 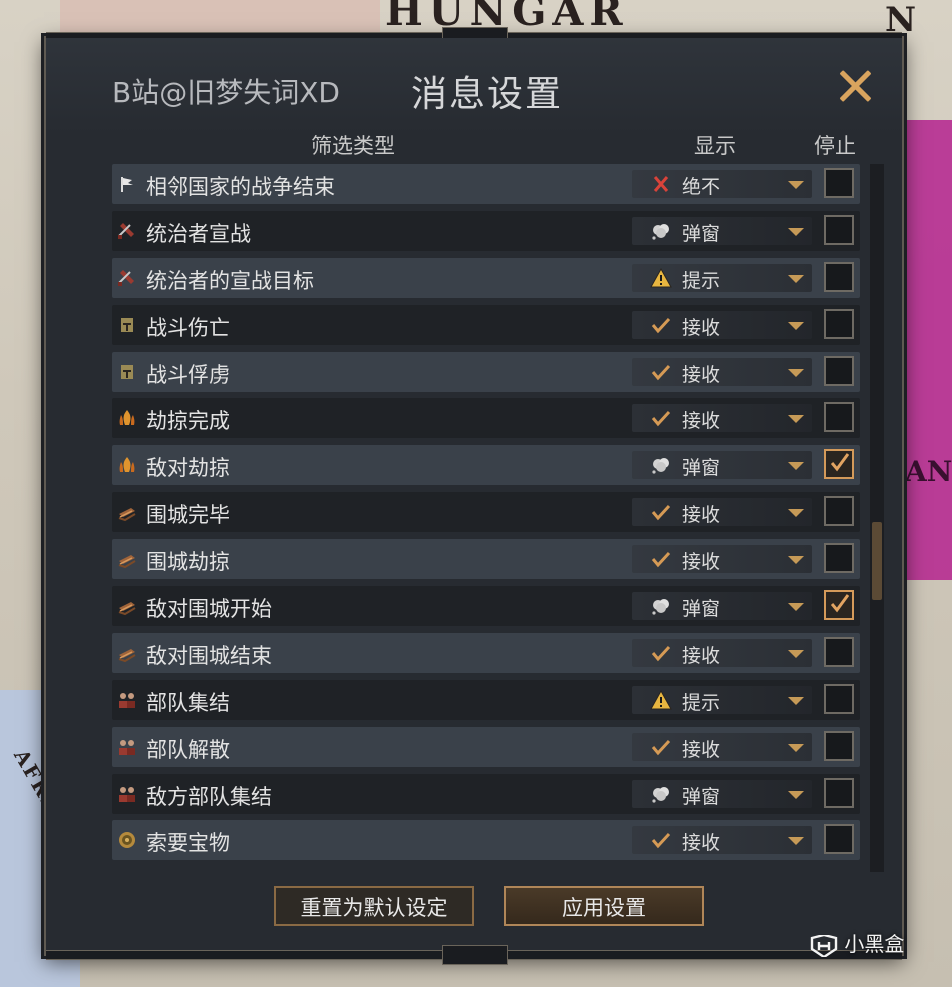 I want to click on column-header-display: 显示, so click(x=715, y=146).